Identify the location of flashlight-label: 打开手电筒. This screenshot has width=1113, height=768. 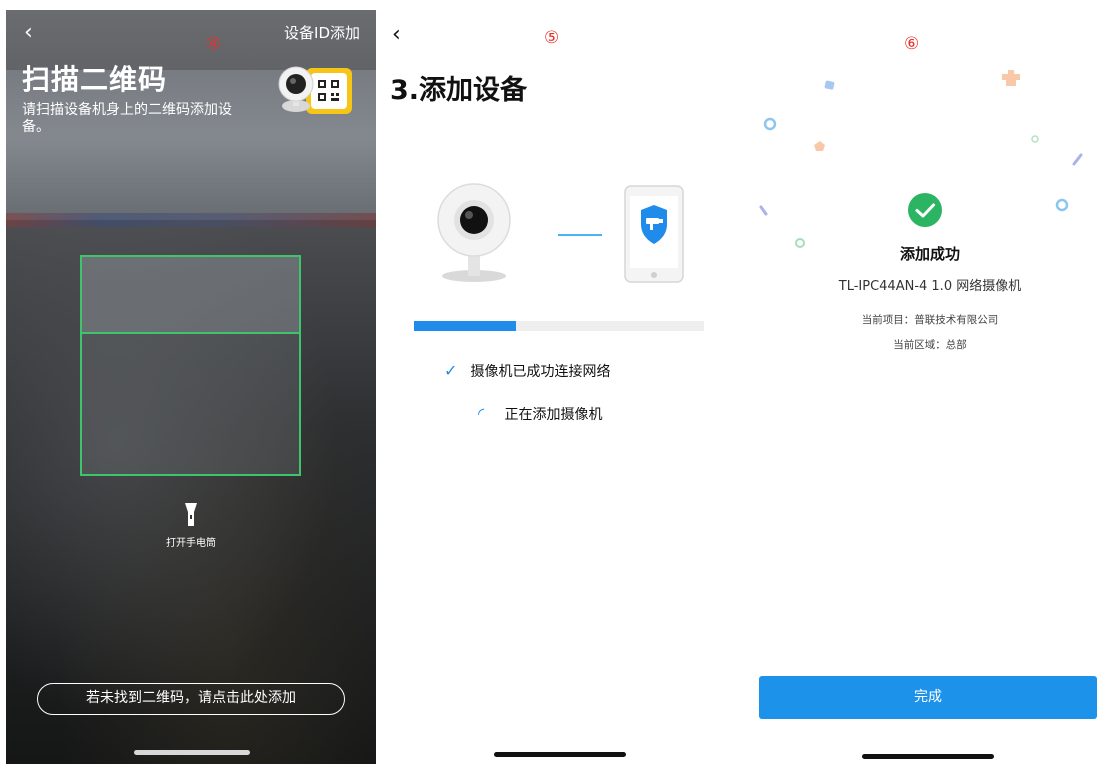
(191, 543).